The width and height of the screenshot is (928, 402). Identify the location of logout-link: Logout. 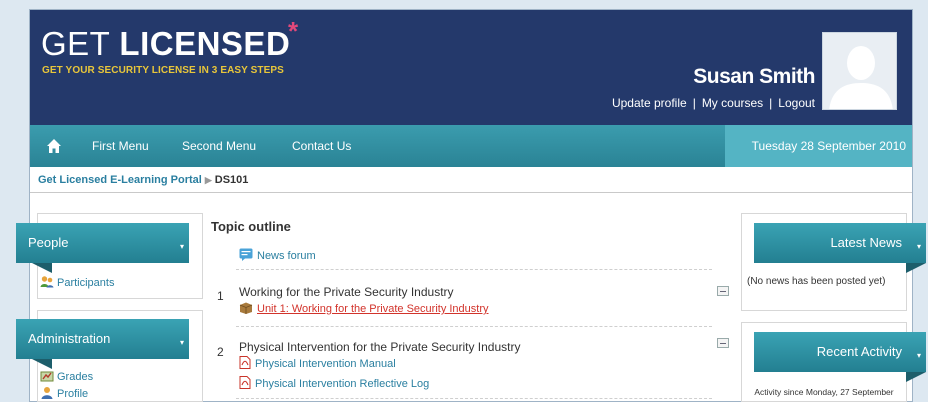
(796, 103).